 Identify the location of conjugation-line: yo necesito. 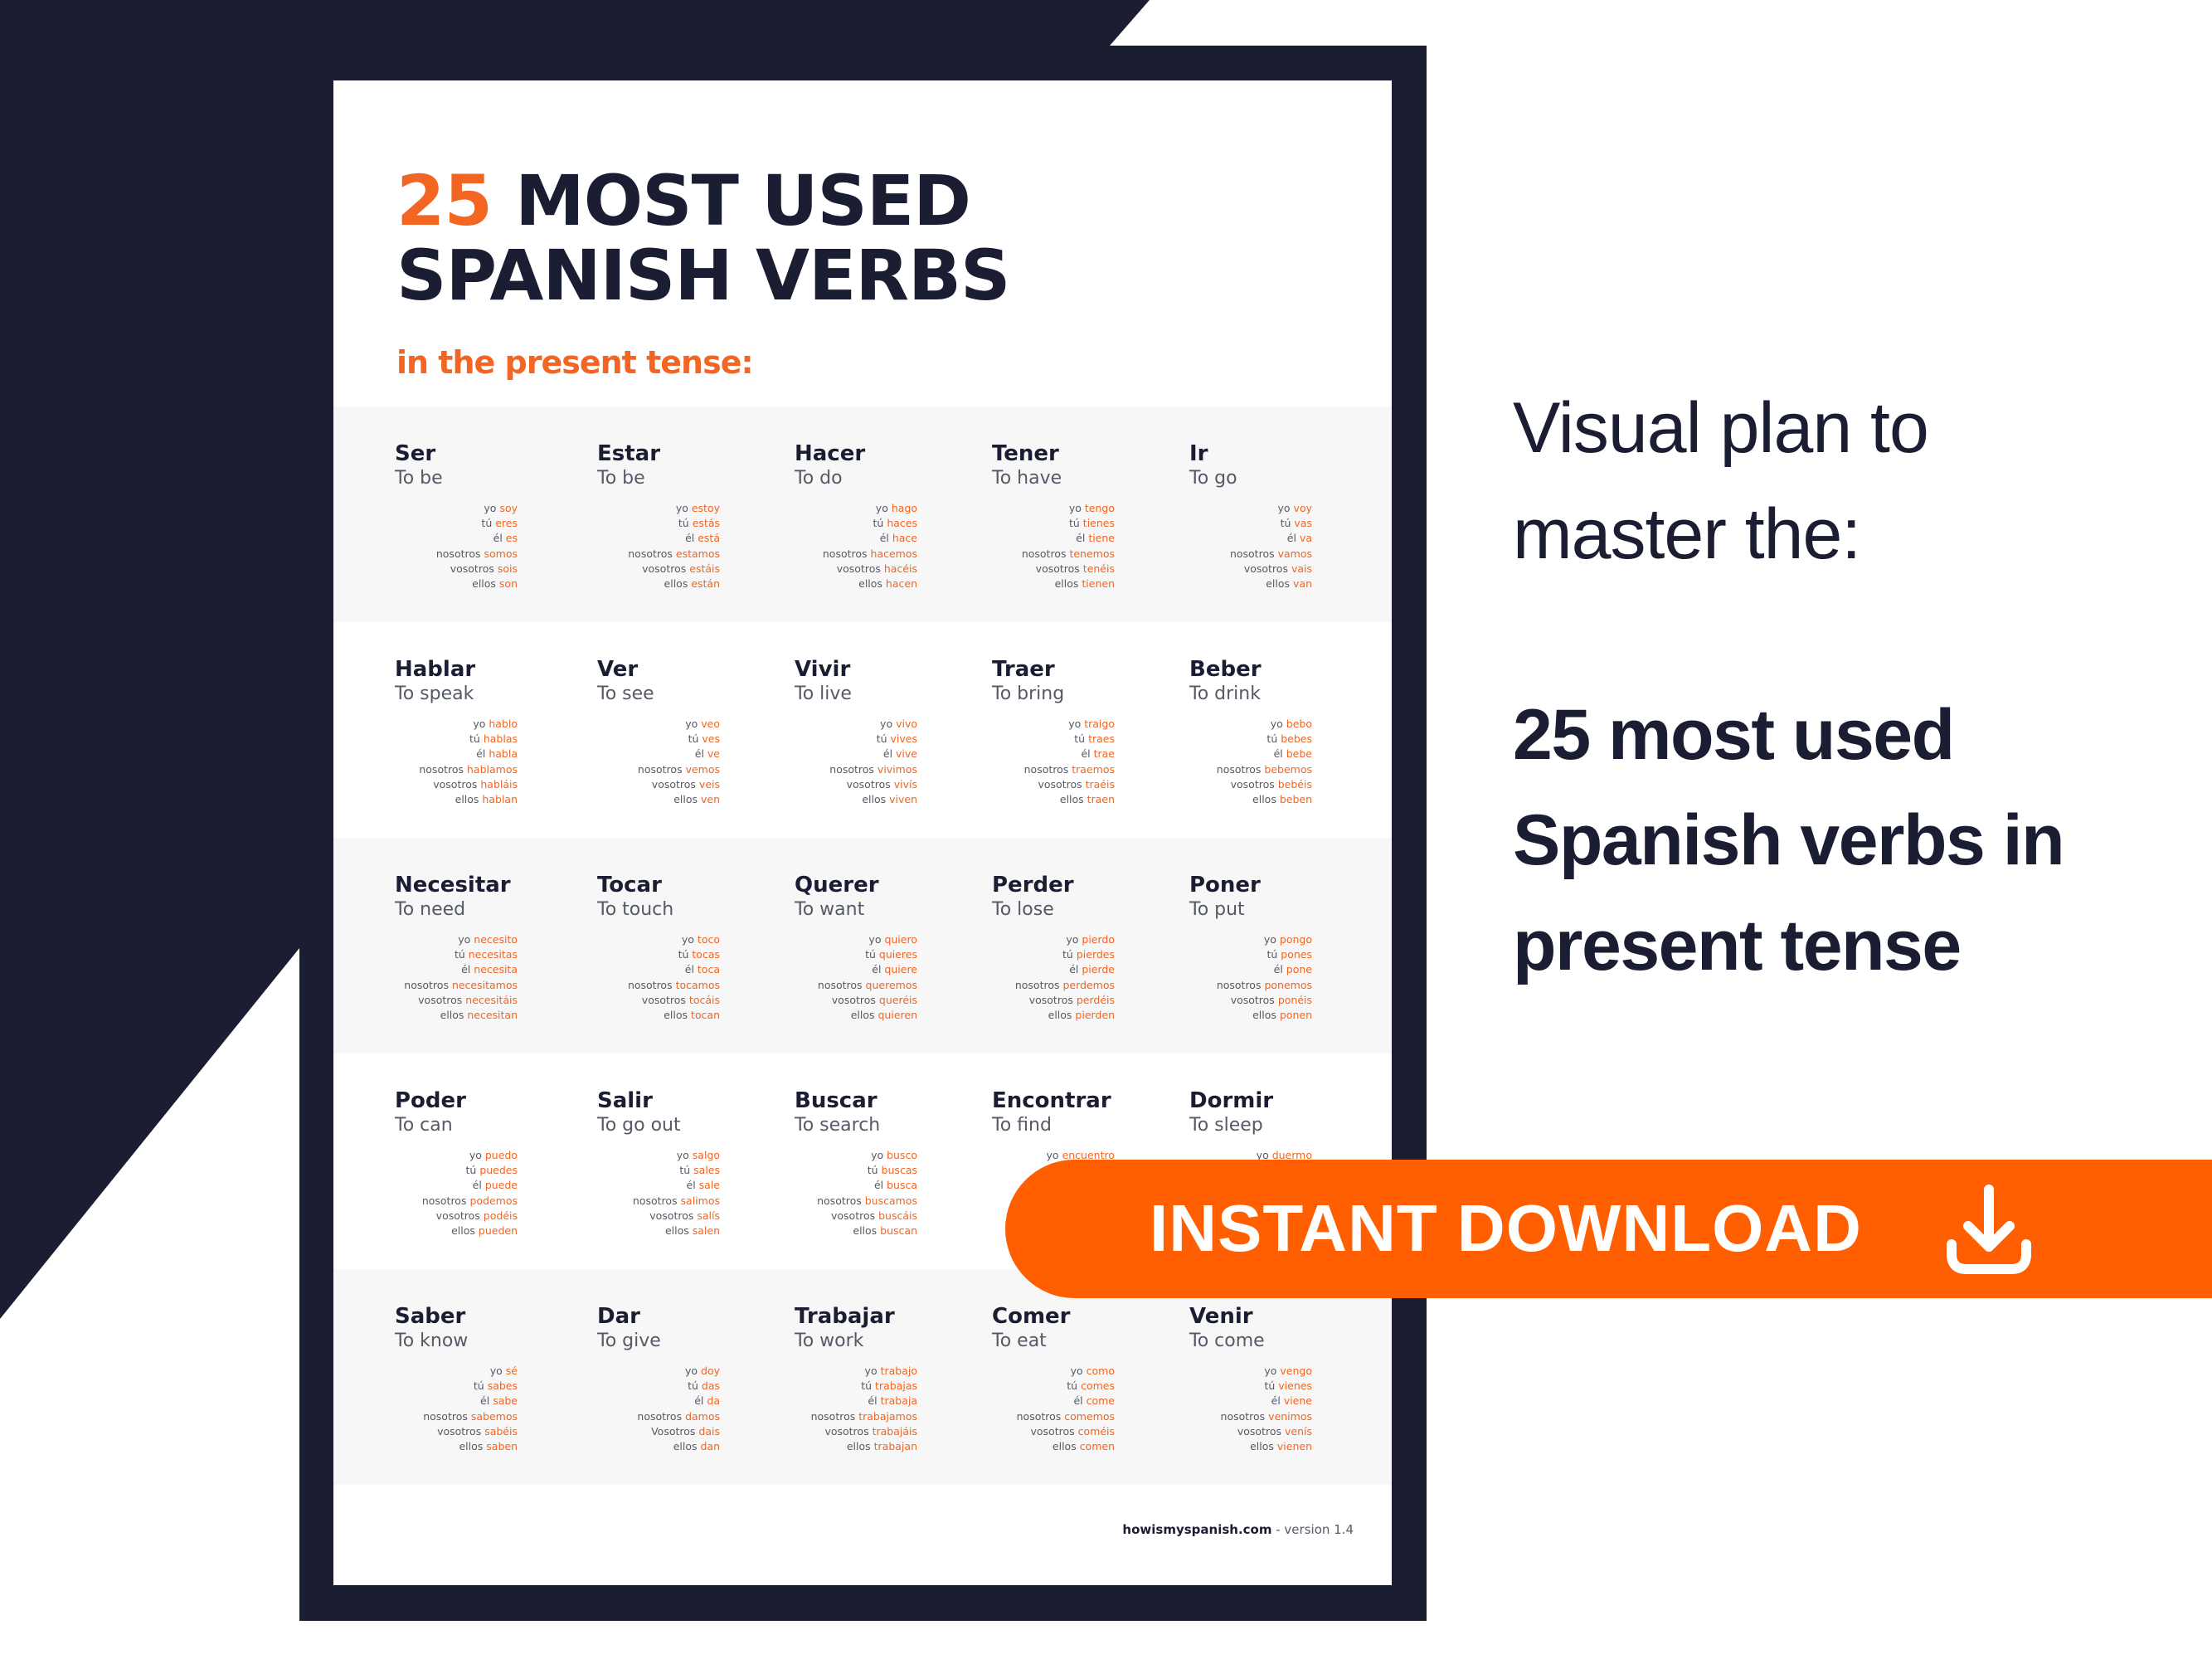
(461, 939).